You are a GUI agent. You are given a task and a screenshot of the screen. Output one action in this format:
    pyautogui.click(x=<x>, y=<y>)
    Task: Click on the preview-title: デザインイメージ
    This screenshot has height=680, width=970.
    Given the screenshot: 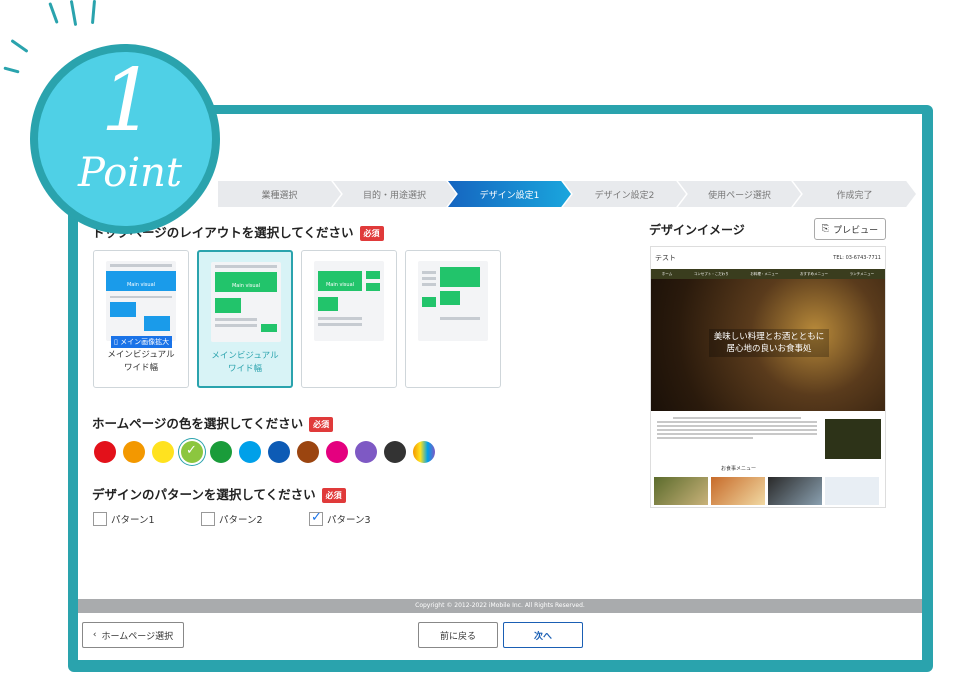 What is the action you would take?
    pyautogui.click(x=697, y=230)
    